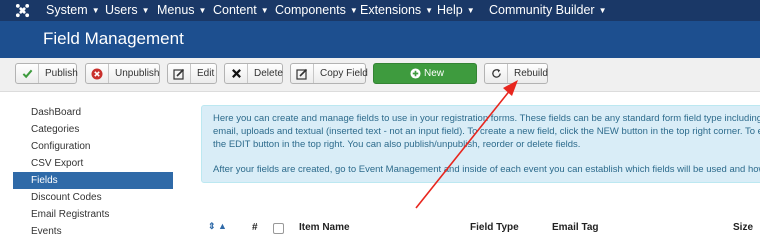  I want to click on menu-extensions: Extensions ▼, so click(396, 10).